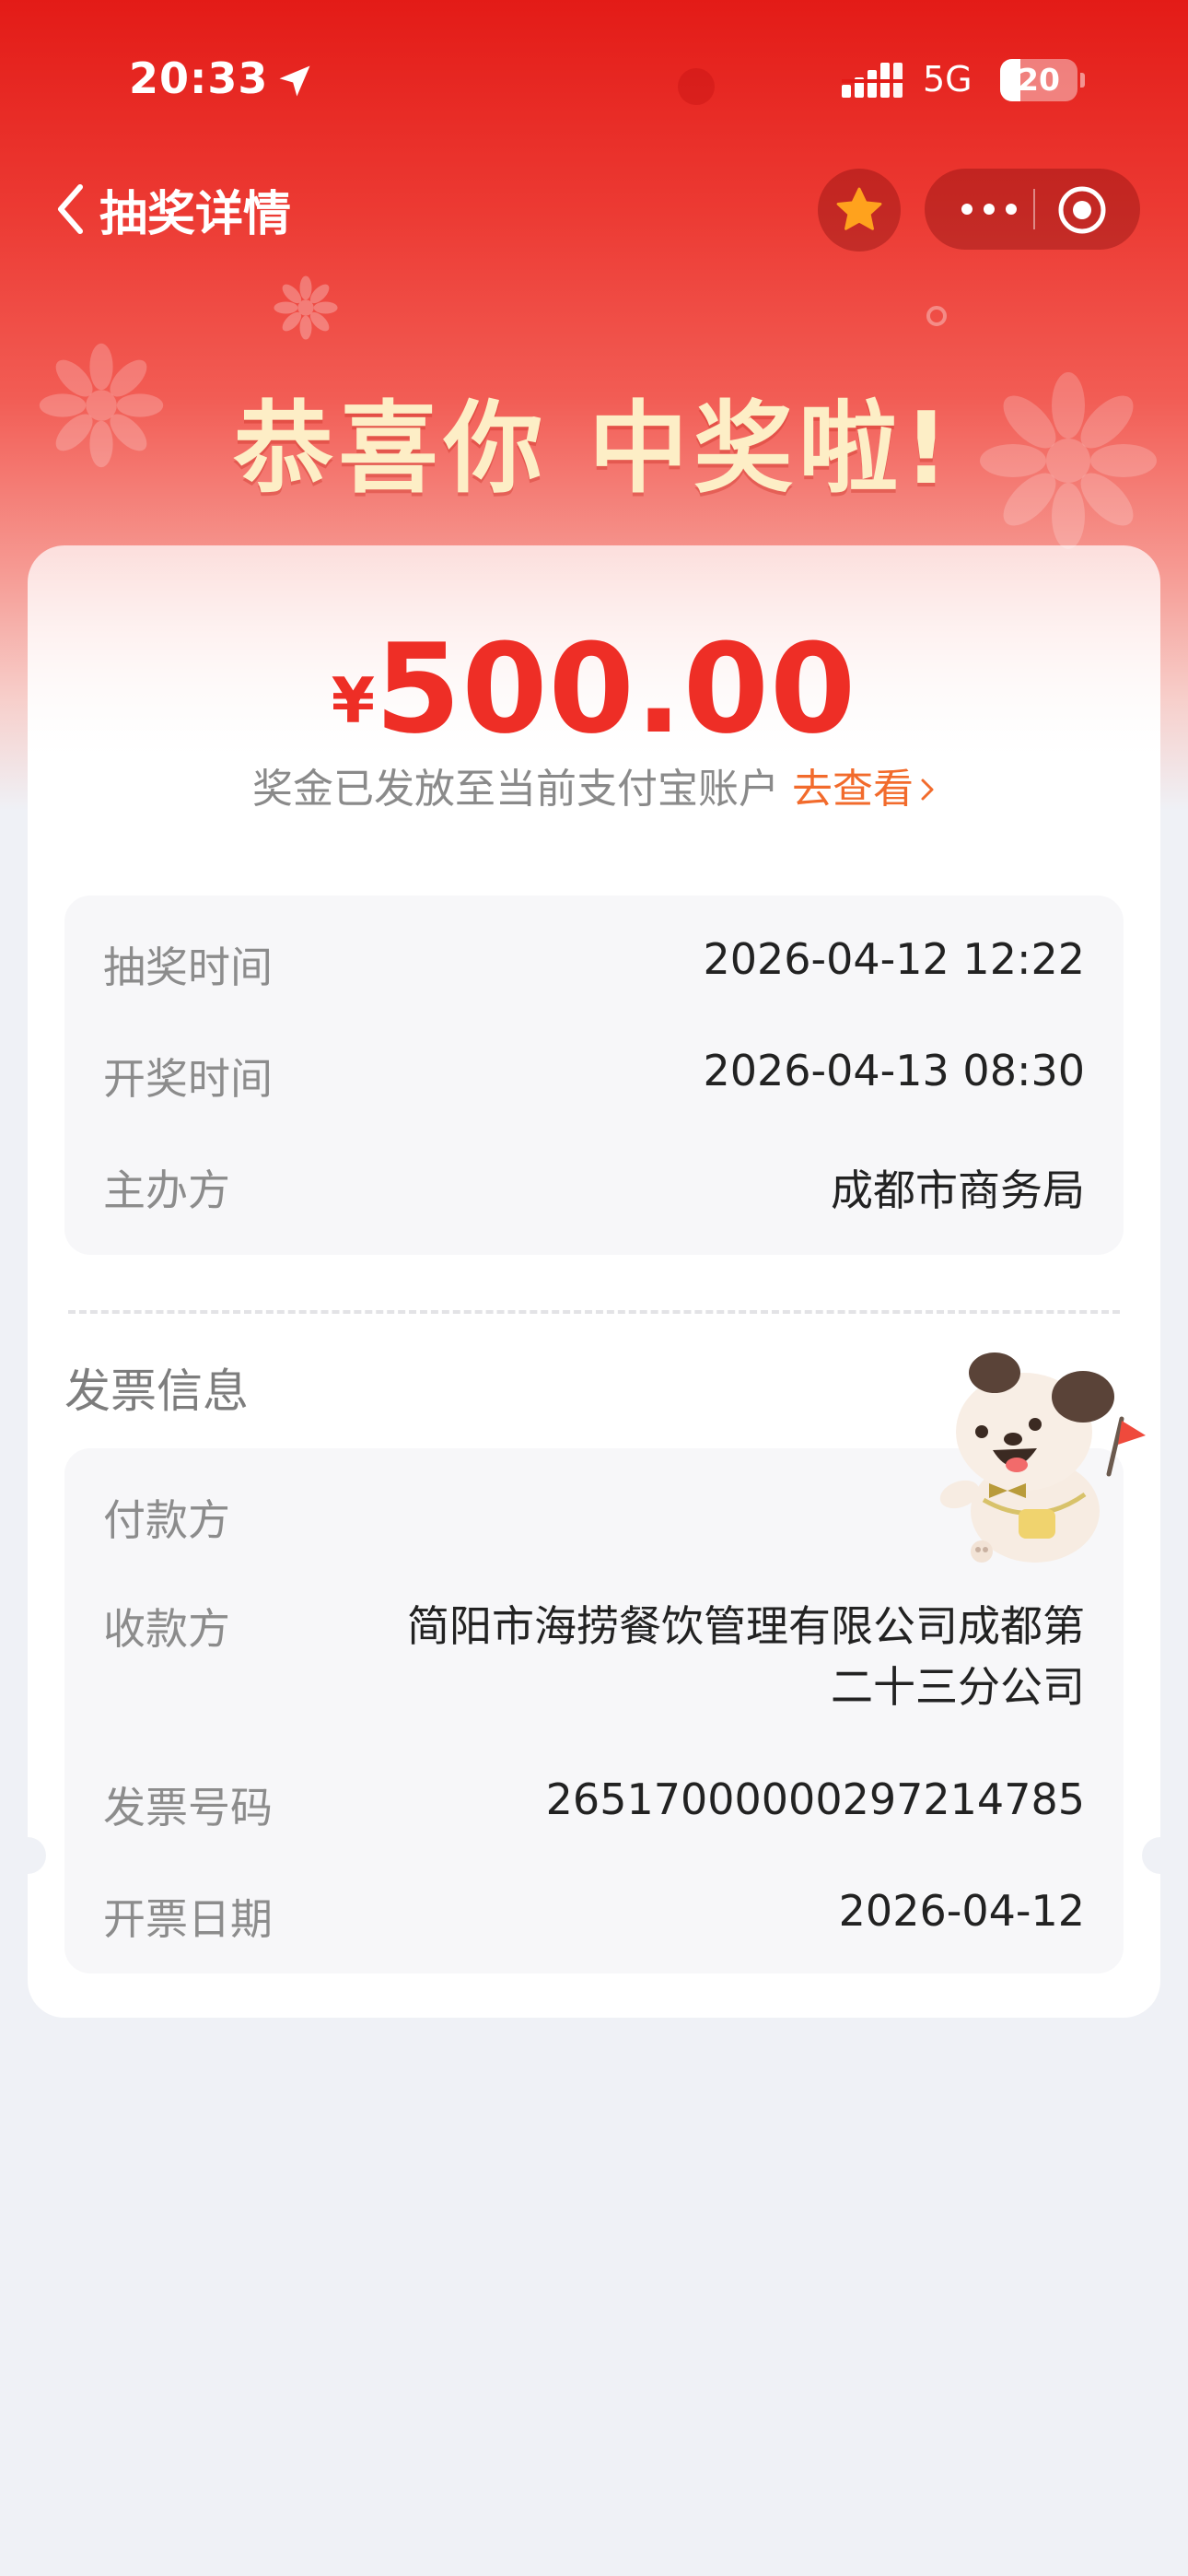 The image size is (1188, 2576). What do you see at coordinates (156, 1391) in the screenshot?
I see `invoice-section-title: 发票信息` at bounding box center [156, 1391].